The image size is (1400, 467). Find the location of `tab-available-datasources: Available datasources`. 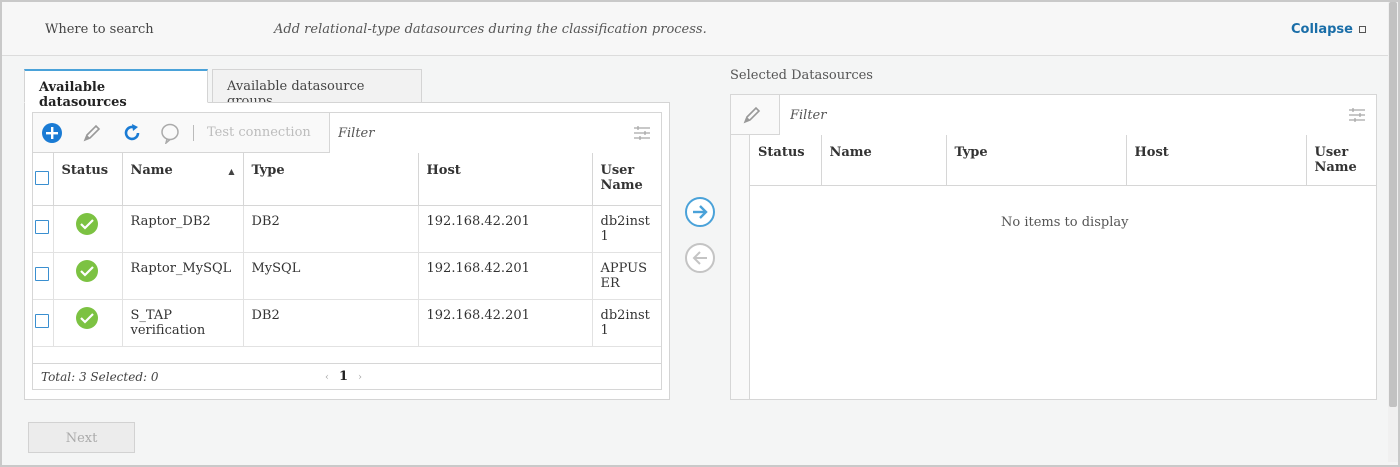

tab-available-datasources: Available datasources is located at coordinates (116, 89).